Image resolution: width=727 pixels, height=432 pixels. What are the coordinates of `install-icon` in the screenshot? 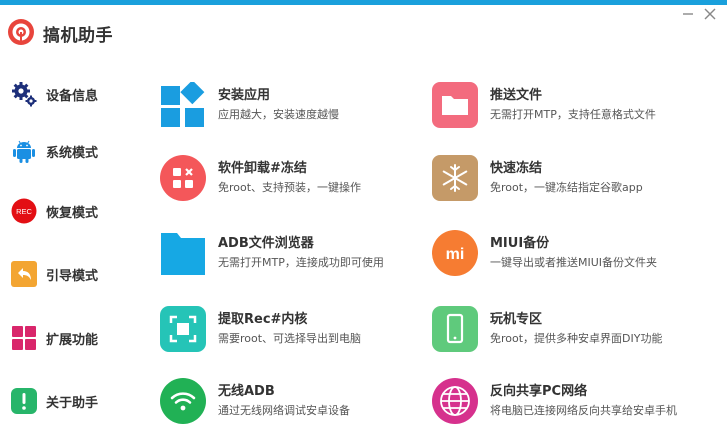 It's located at (183, 104).